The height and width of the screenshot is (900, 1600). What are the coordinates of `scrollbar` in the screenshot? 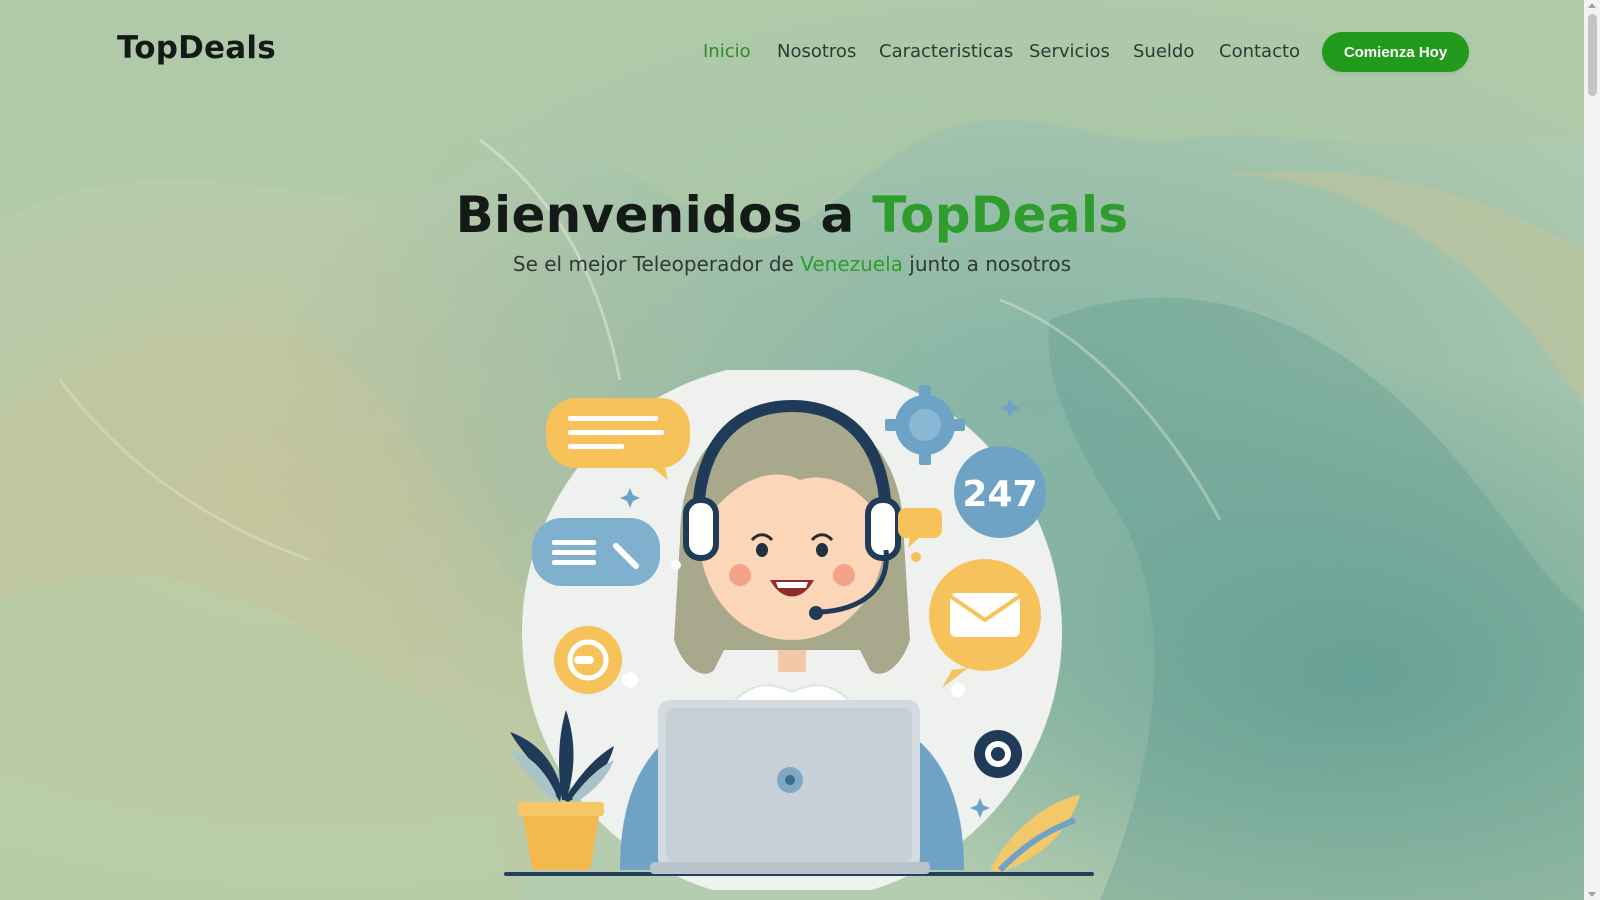 It's located at (1592, 450).